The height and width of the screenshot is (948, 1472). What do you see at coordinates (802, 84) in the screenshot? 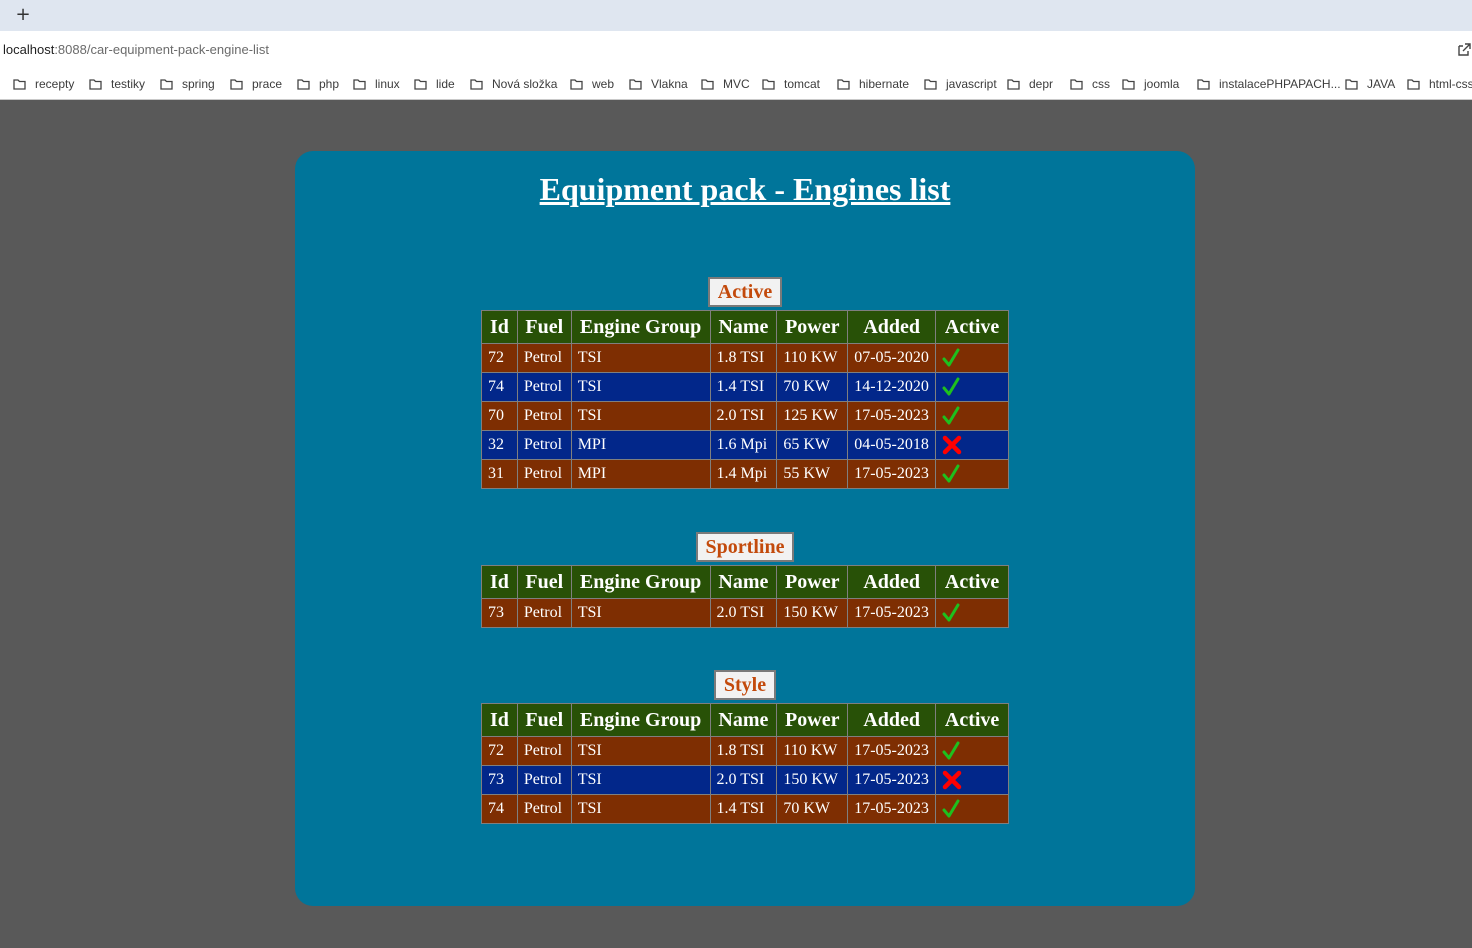
I see `bookmark-label: tomcat` at bounding box center [802, 84].